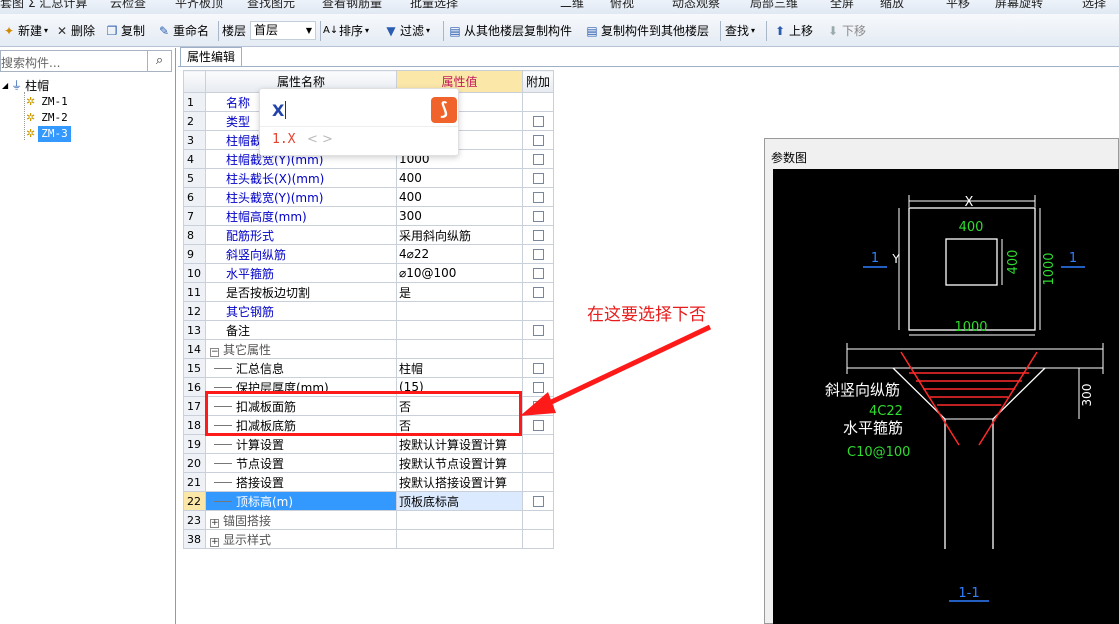  What do you see at coordinates (459, 368) in the screenshot?
I see `property-value: 柱帽` at bounding box center [459, 368].